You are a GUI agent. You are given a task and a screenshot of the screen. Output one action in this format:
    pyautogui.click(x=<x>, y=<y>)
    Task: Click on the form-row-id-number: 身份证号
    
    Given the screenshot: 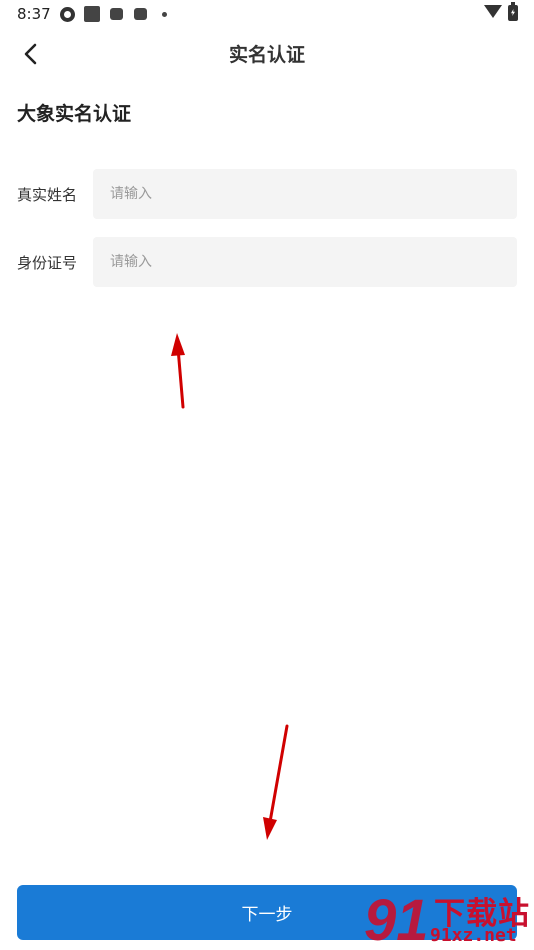 What is the action you would take?
    pyautogui.click(x=267, y=262)
    